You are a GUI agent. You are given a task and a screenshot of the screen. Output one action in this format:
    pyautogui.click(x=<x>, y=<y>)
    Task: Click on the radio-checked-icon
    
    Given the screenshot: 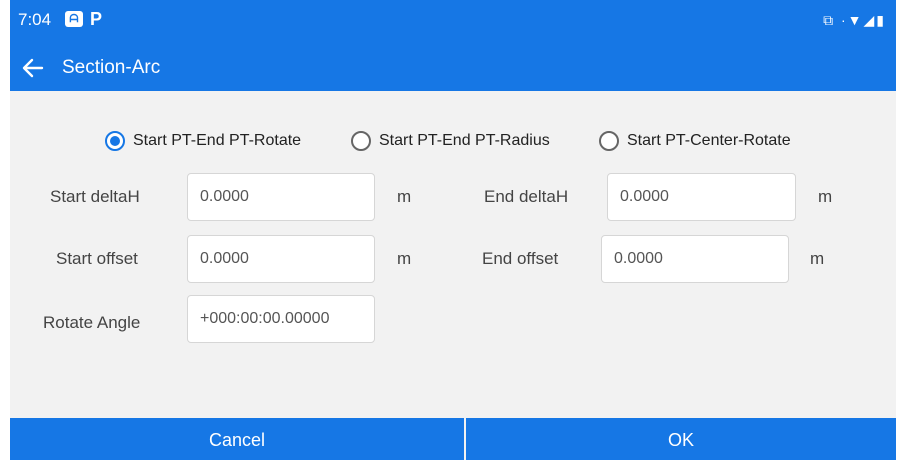 What is the action you would take?
    pyautogui.click(x=115, y=141)
    